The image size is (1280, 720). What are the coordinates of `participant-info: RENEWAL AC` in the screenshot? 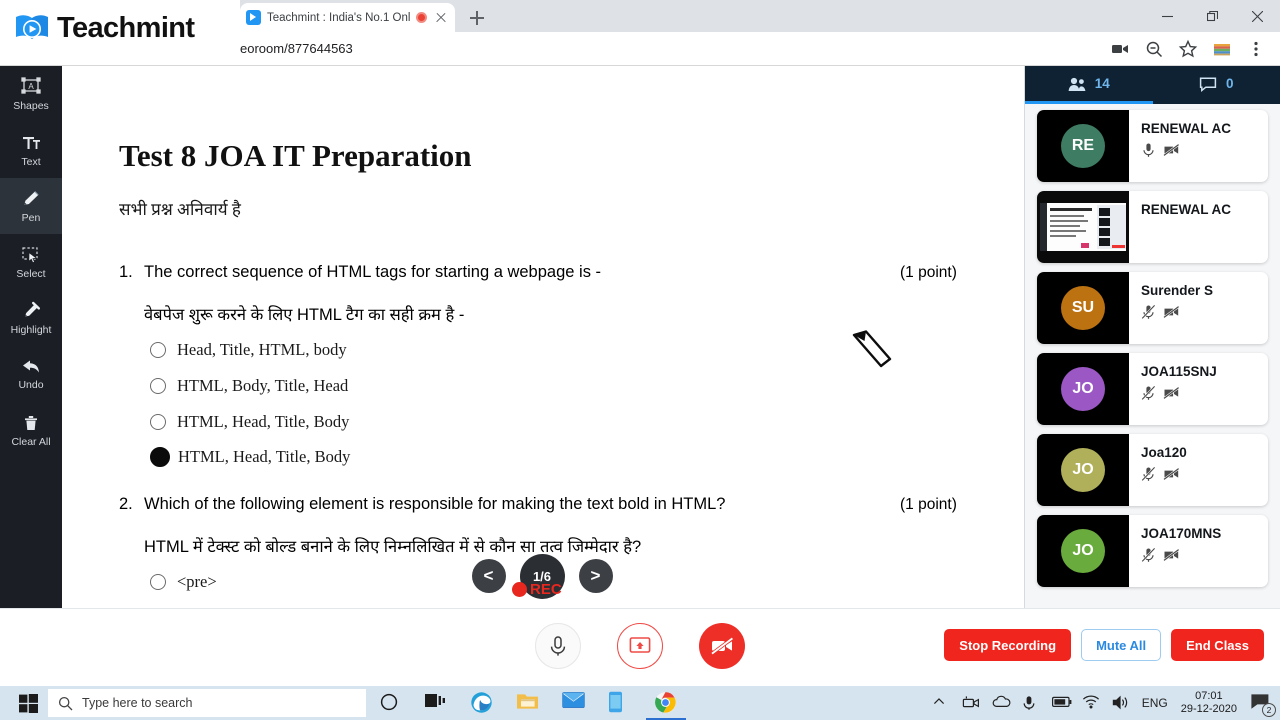 It's located at (1198, 227).